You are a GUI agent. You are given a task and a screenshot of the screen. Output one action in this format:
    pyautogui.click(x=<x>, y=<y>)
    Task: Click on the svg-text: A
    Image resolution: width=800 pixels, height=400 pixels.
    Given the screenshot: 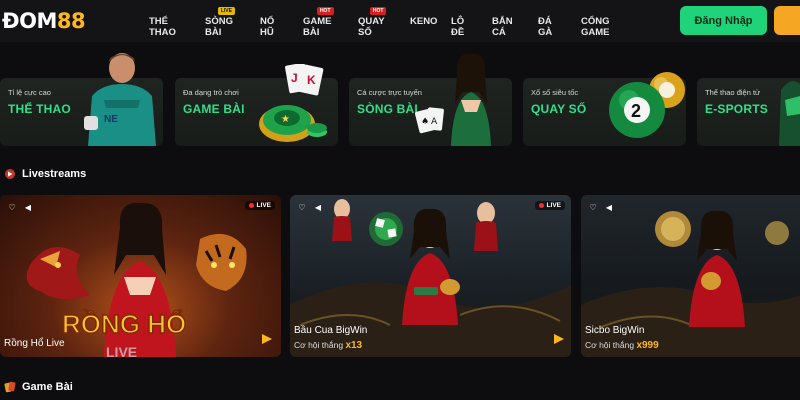 What is the action you would take?
    pyautogui.click(x=434, y=122)
    